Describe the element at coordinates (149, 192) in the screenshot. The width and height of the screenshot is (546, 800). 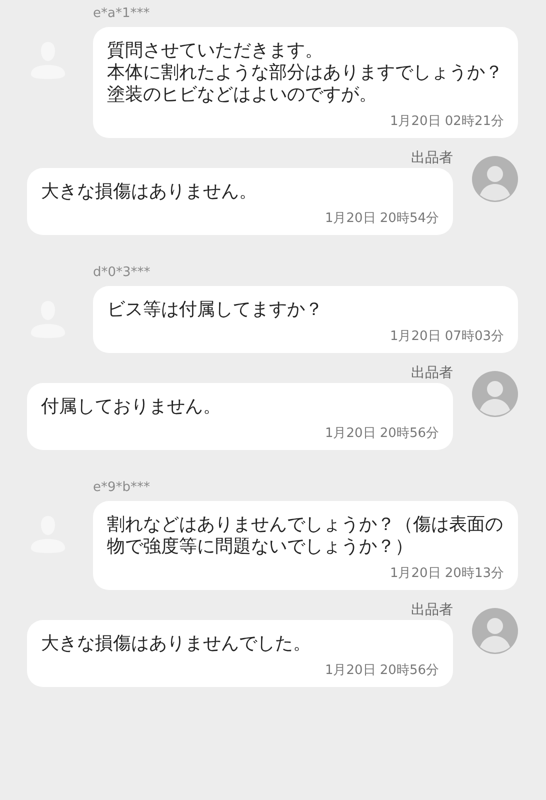
I see `message-text: 大きな損傷はありません。` at that location.